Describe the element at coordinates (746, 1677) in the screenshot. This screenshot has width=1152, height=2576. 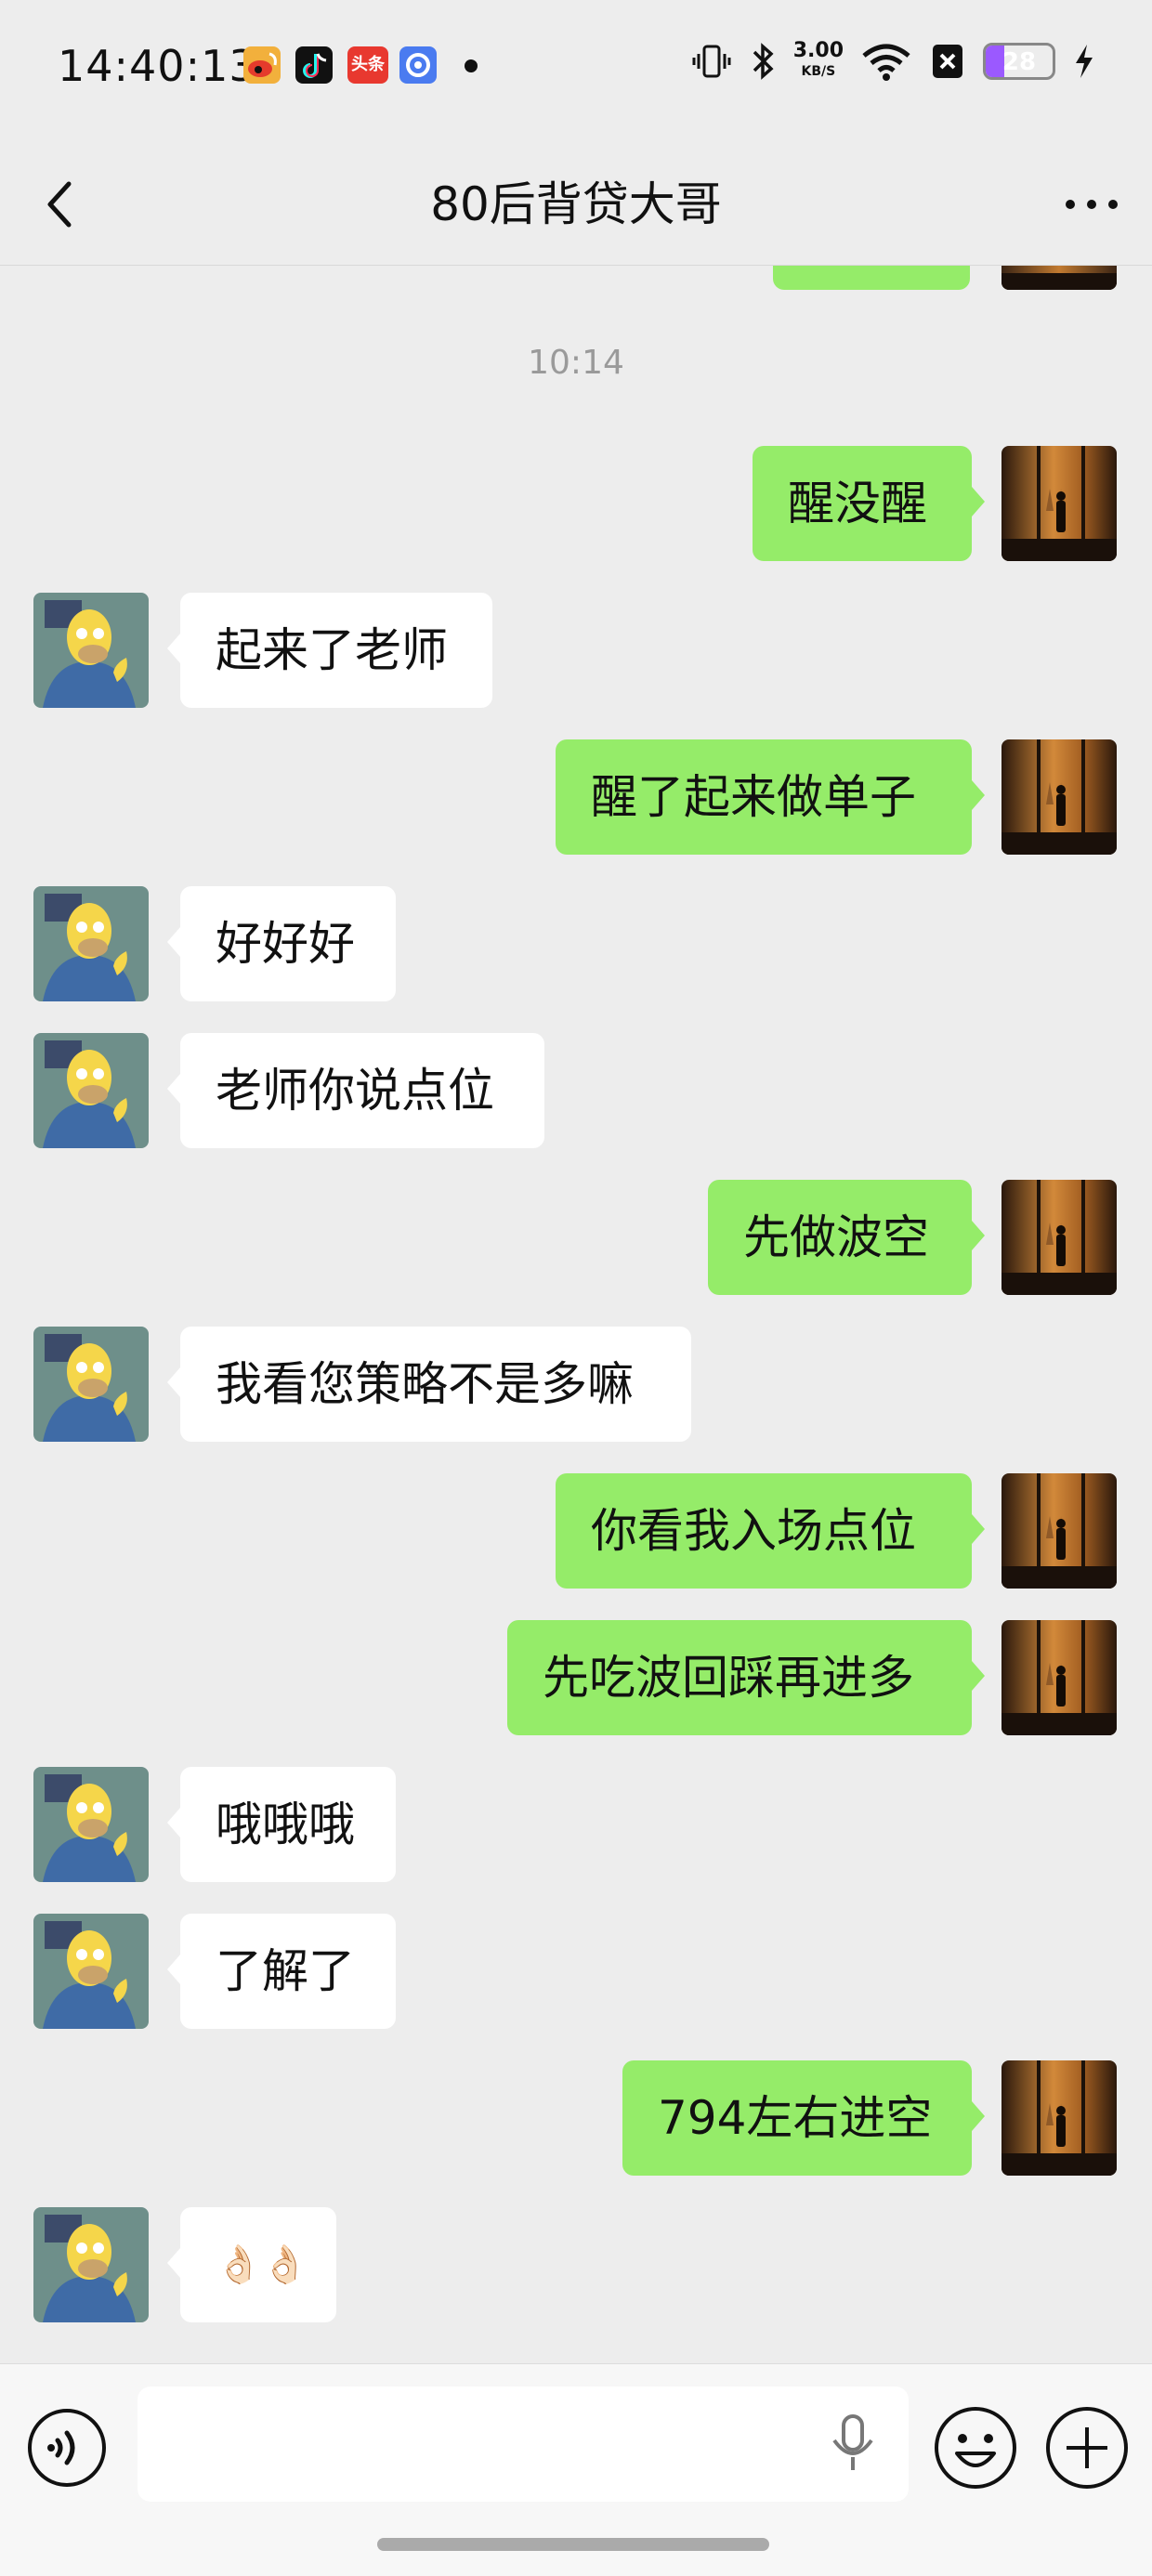
I see `sent-message-bubble: 先吃波回踩再进多` at that location.